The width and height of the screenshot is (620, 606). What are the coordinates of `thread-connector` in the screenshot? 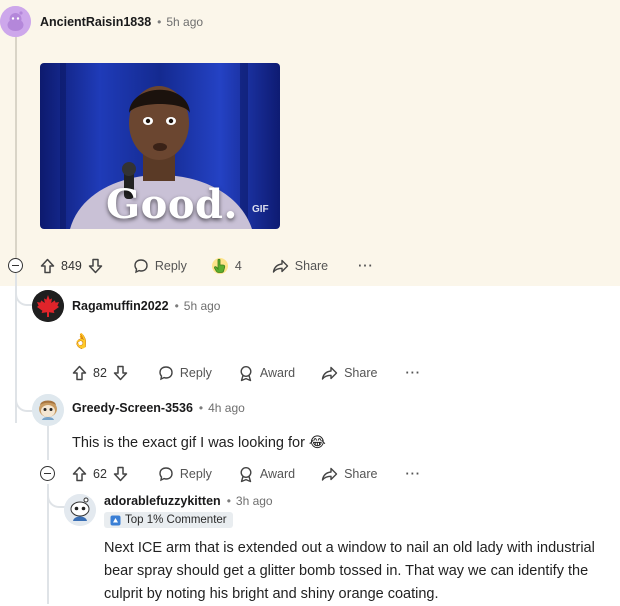 It's located at (56, 496).